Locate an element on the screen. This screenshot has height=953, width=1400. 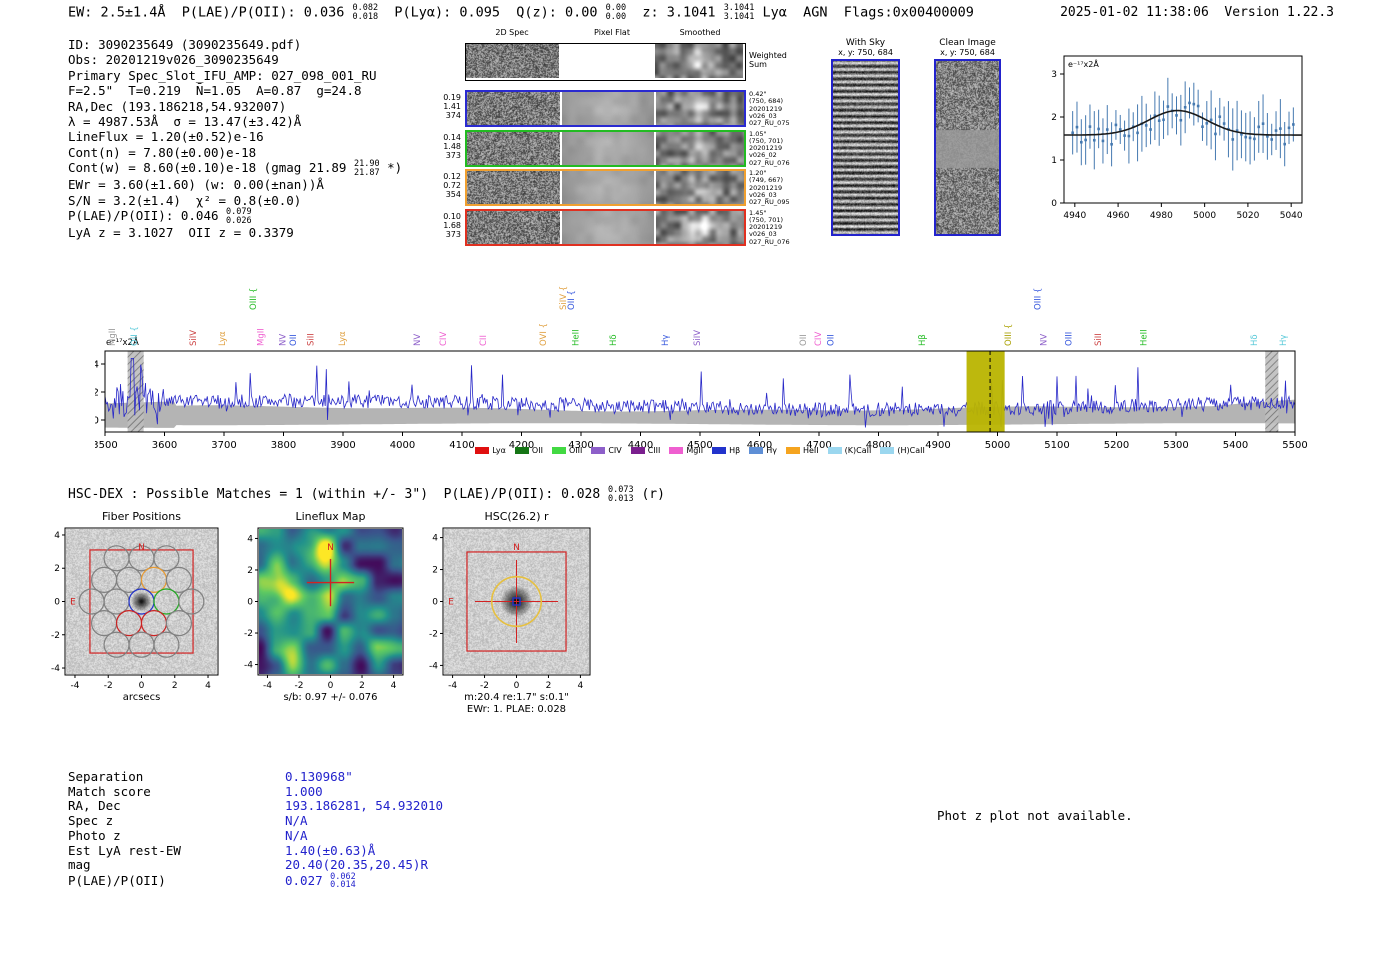
plot-text: 5200 is located at coordinates (1116, 445).